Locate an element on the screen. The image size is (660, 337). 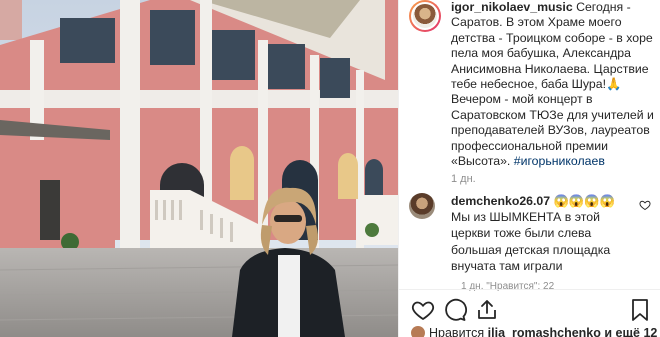
caption-hashtag: #игорьниколаев is located at coordinates (559, 161).